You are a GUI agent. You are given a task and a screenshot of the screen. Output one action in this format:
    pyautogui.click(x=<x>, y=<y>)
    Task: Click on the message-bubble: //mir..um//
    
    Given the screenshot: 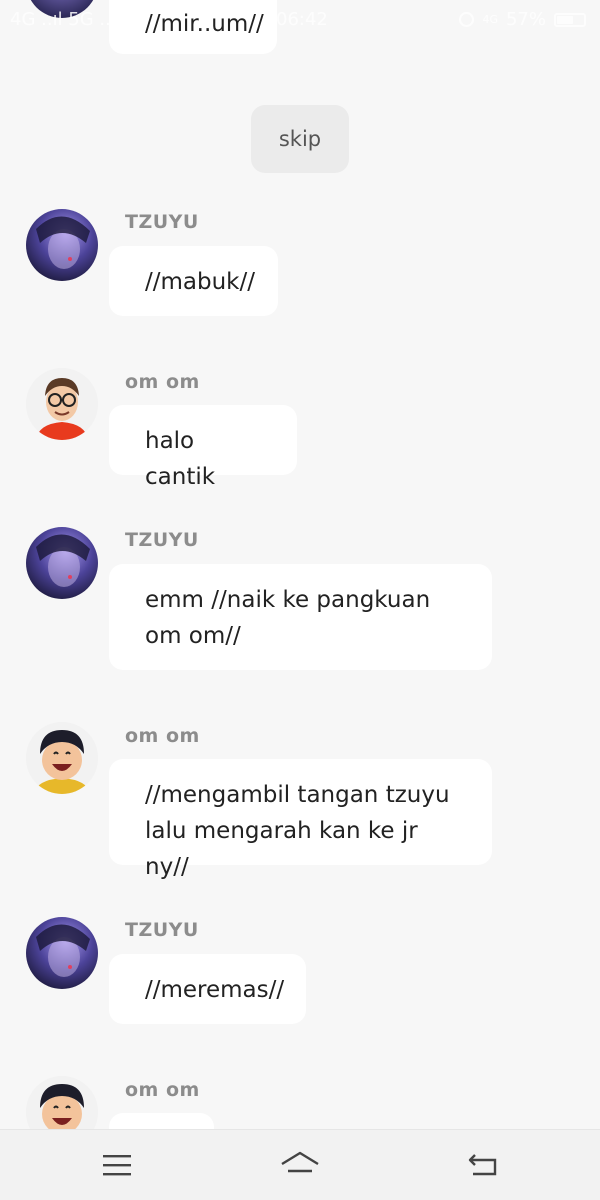 What is the action you would take?
    pyautogui.click(x=193, y=27)
    